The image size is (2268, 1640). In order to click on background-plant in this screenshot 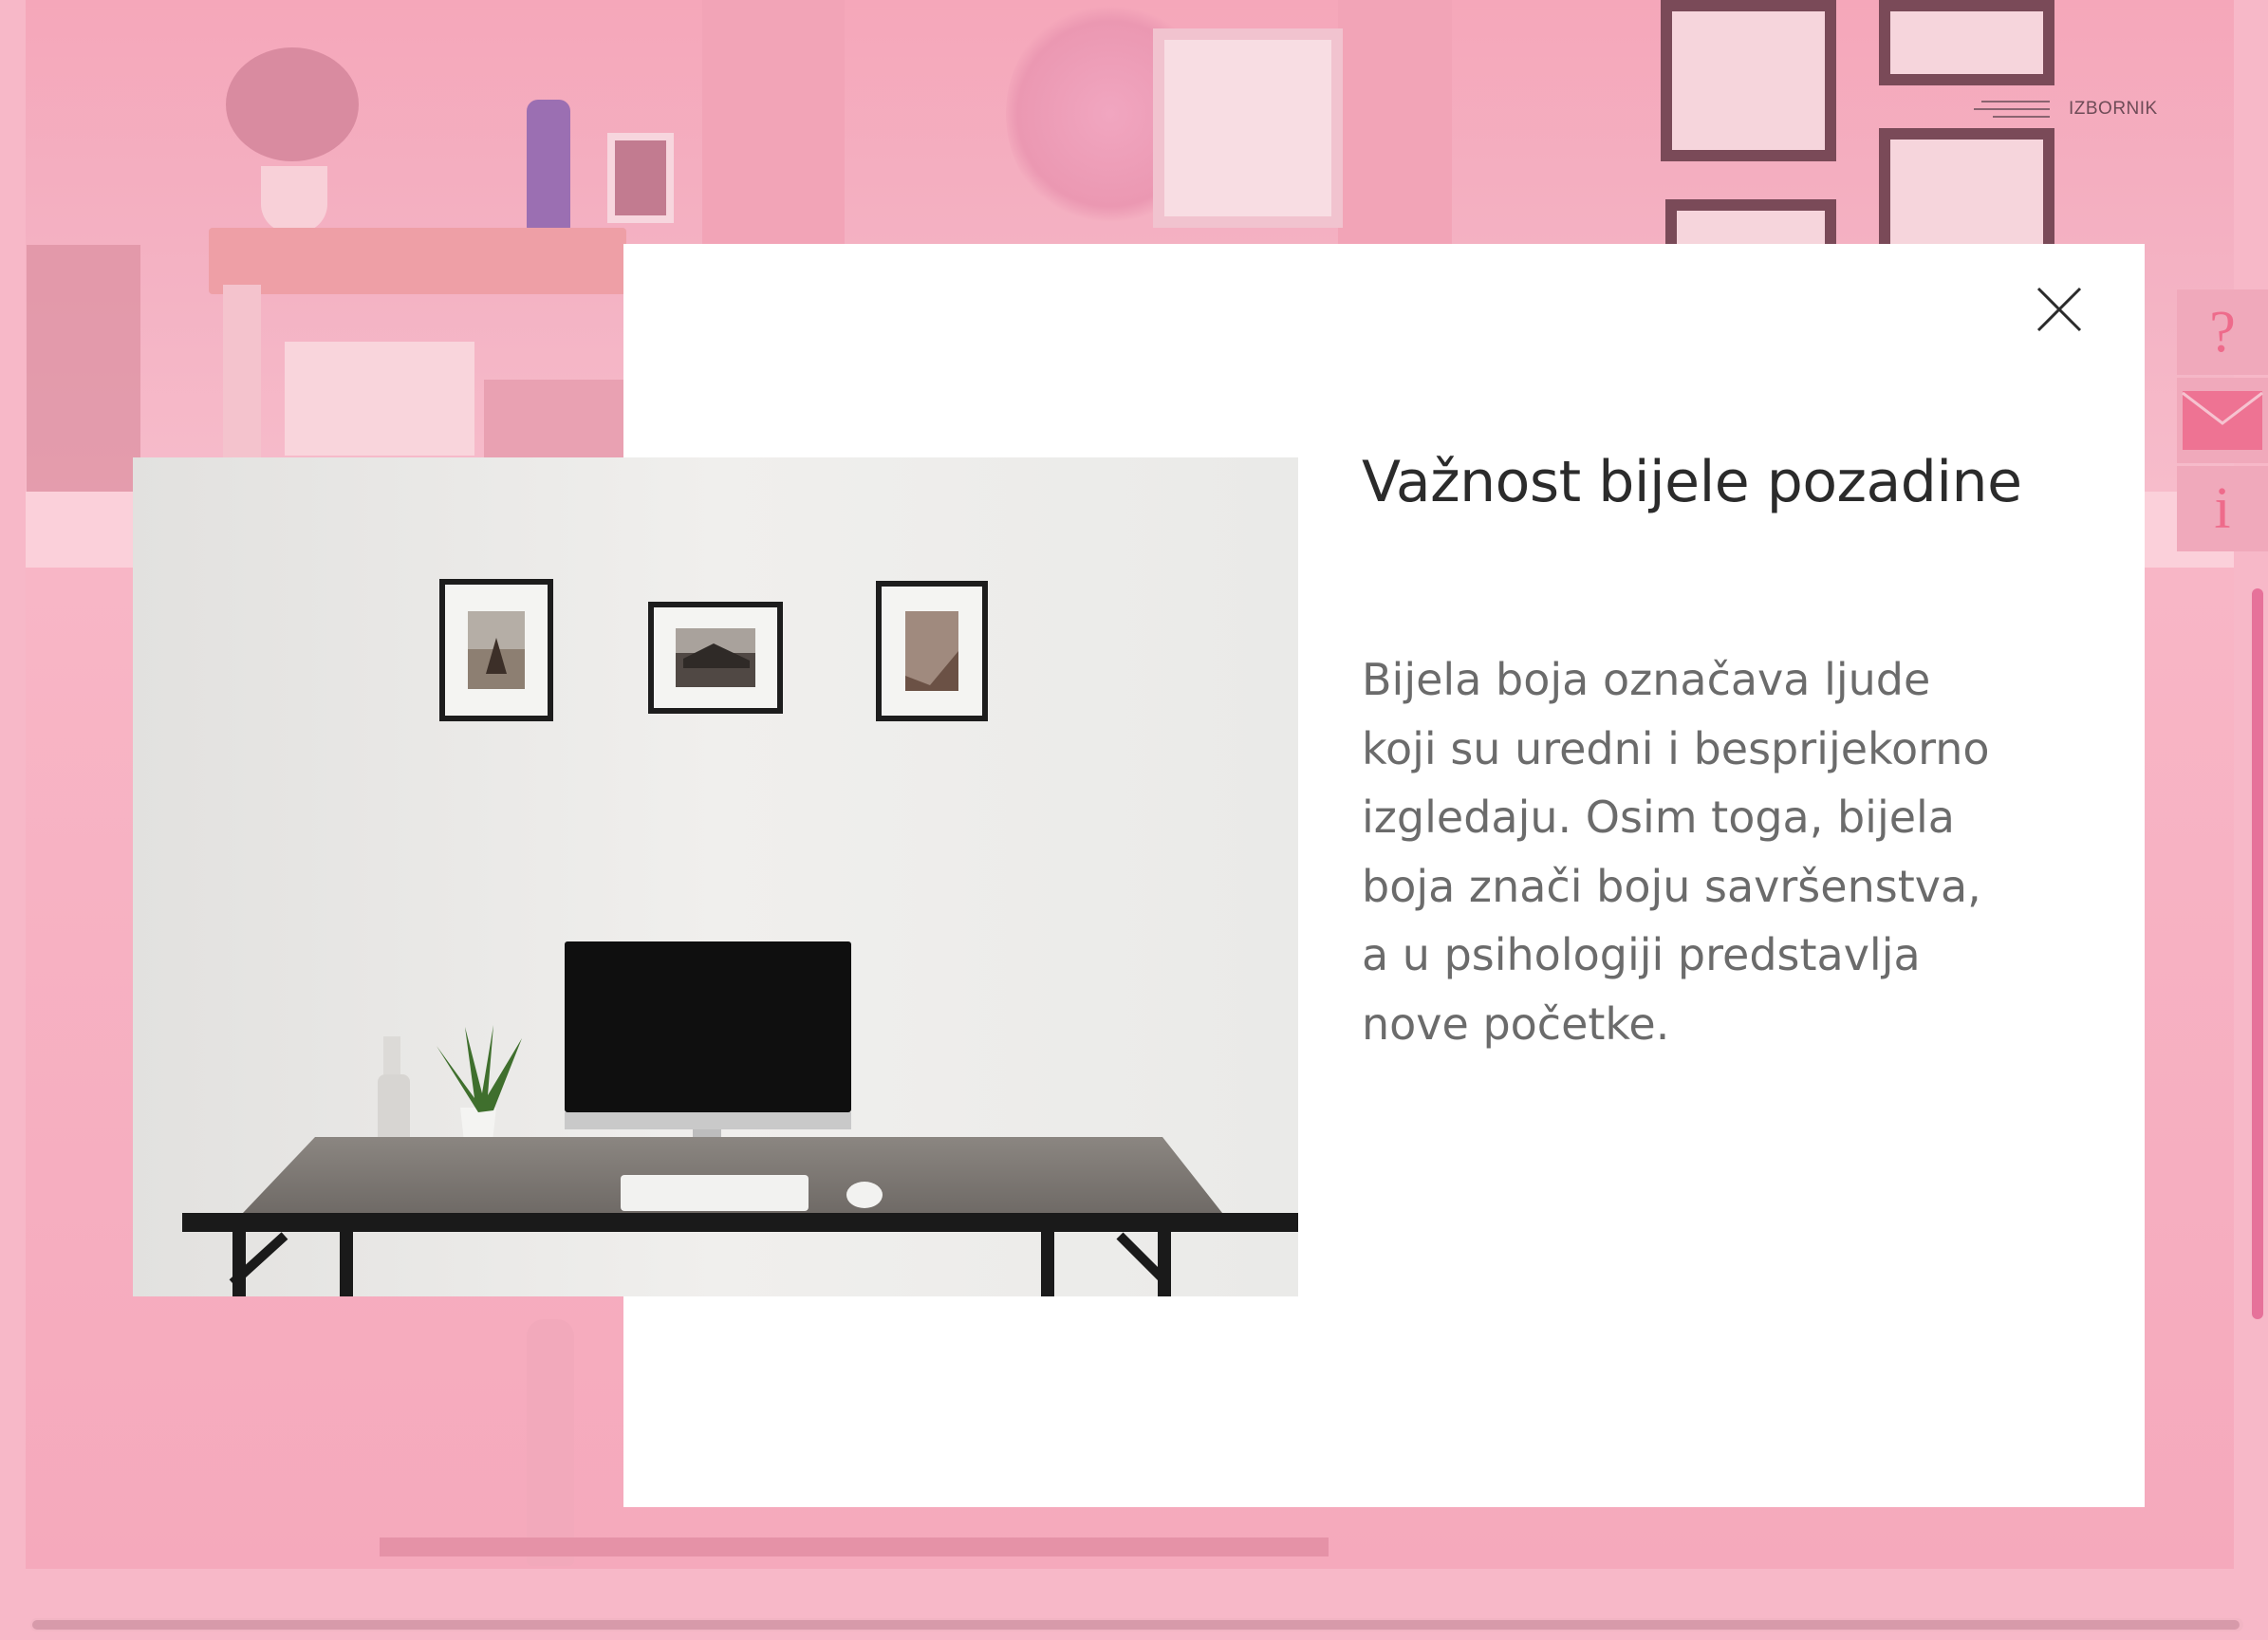, I will do `click(292, 104)`.